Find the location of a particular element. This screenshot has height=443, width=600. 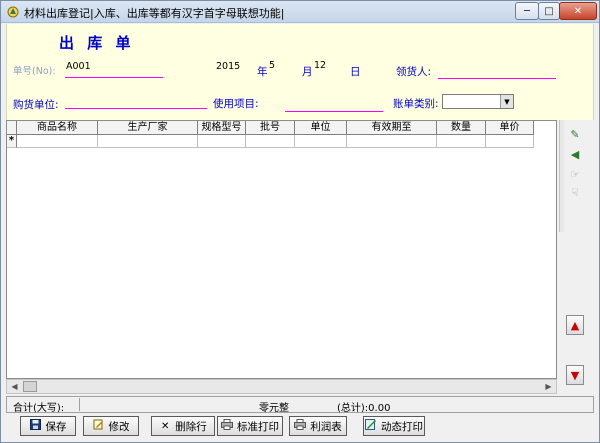

total-label: 合计(大写): is located at coordinates (39, 408).